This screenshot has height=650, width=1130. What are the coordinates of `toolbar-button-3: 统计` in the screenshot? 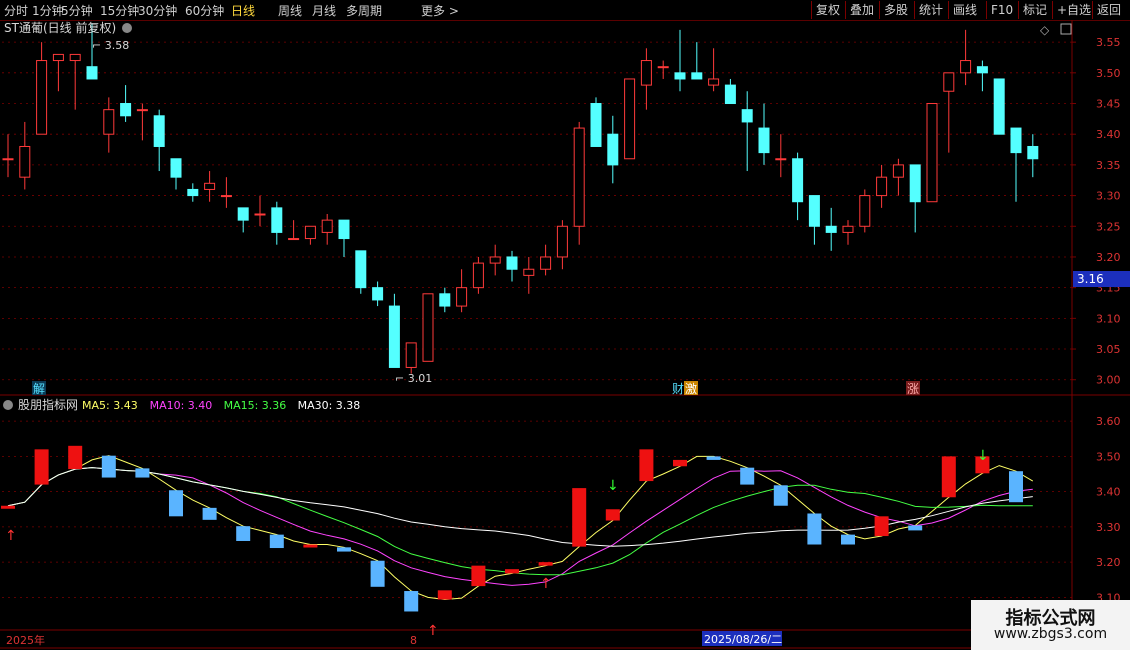 It's located at (930, 10).